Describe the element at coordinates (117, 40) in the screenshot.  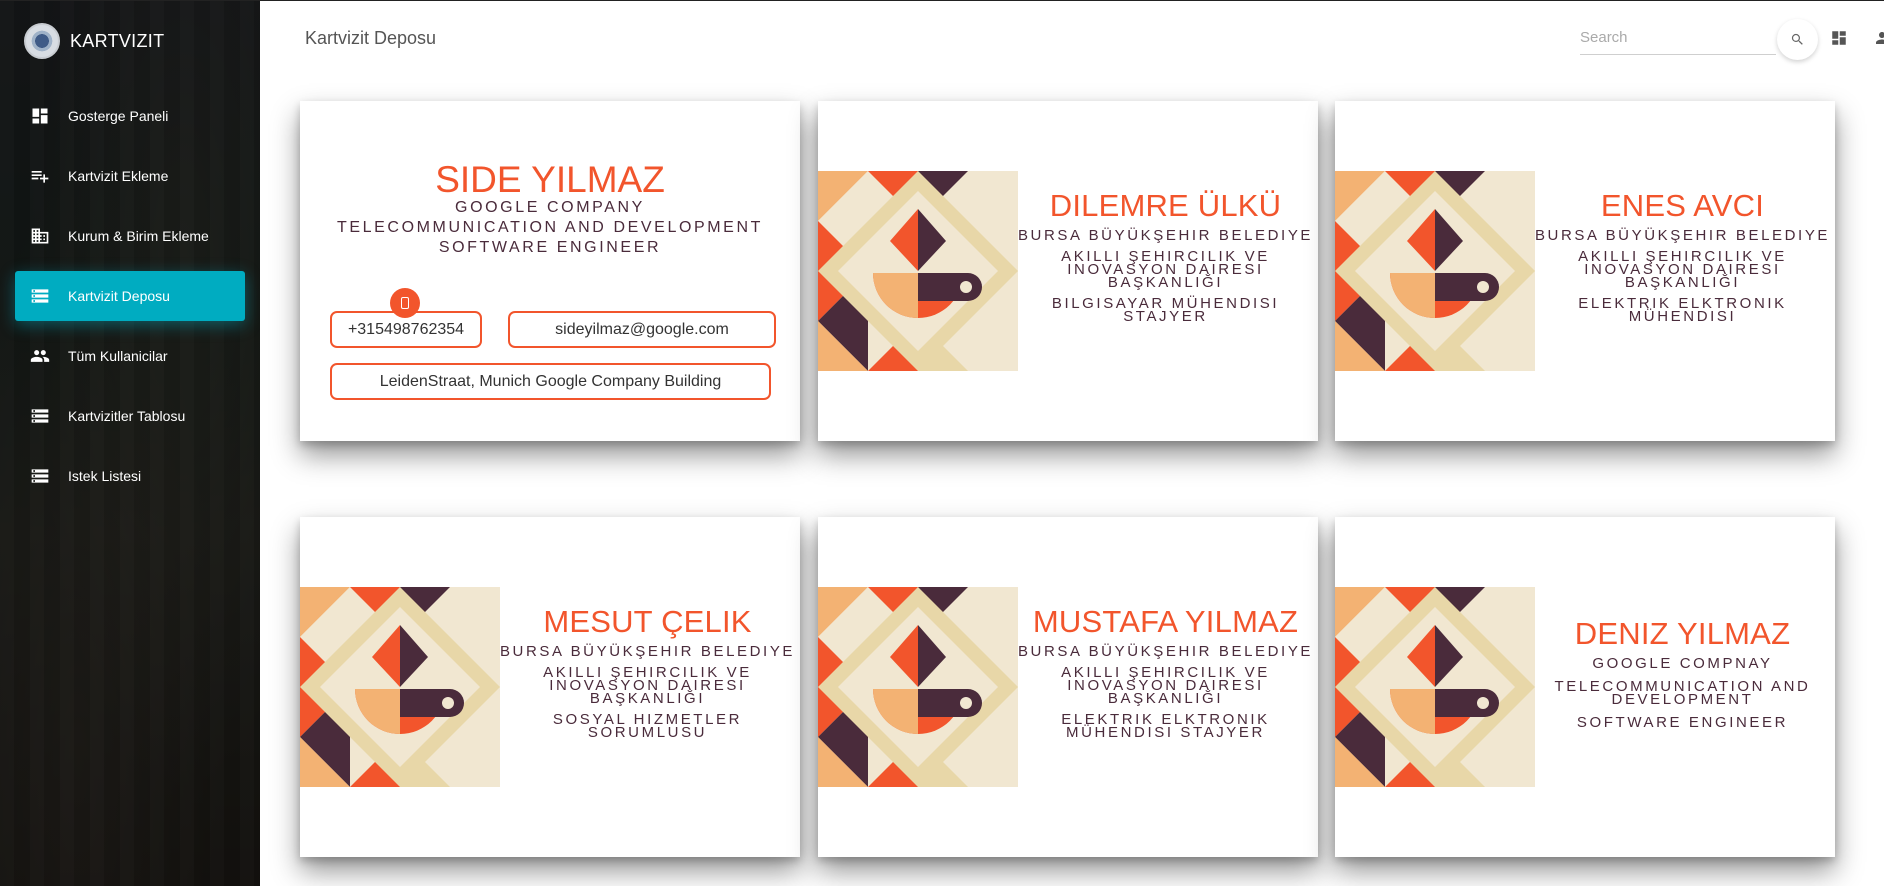
I see `brand-name: KARTVIZIT` at that location.